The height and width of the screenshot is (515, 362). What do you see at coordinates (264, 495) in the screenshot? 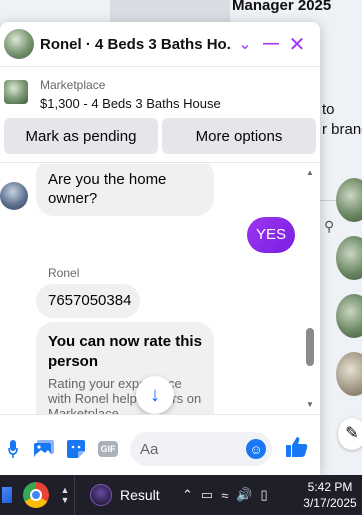
I see `battery-status-icon: ▯` at bounding box center [264, 495].